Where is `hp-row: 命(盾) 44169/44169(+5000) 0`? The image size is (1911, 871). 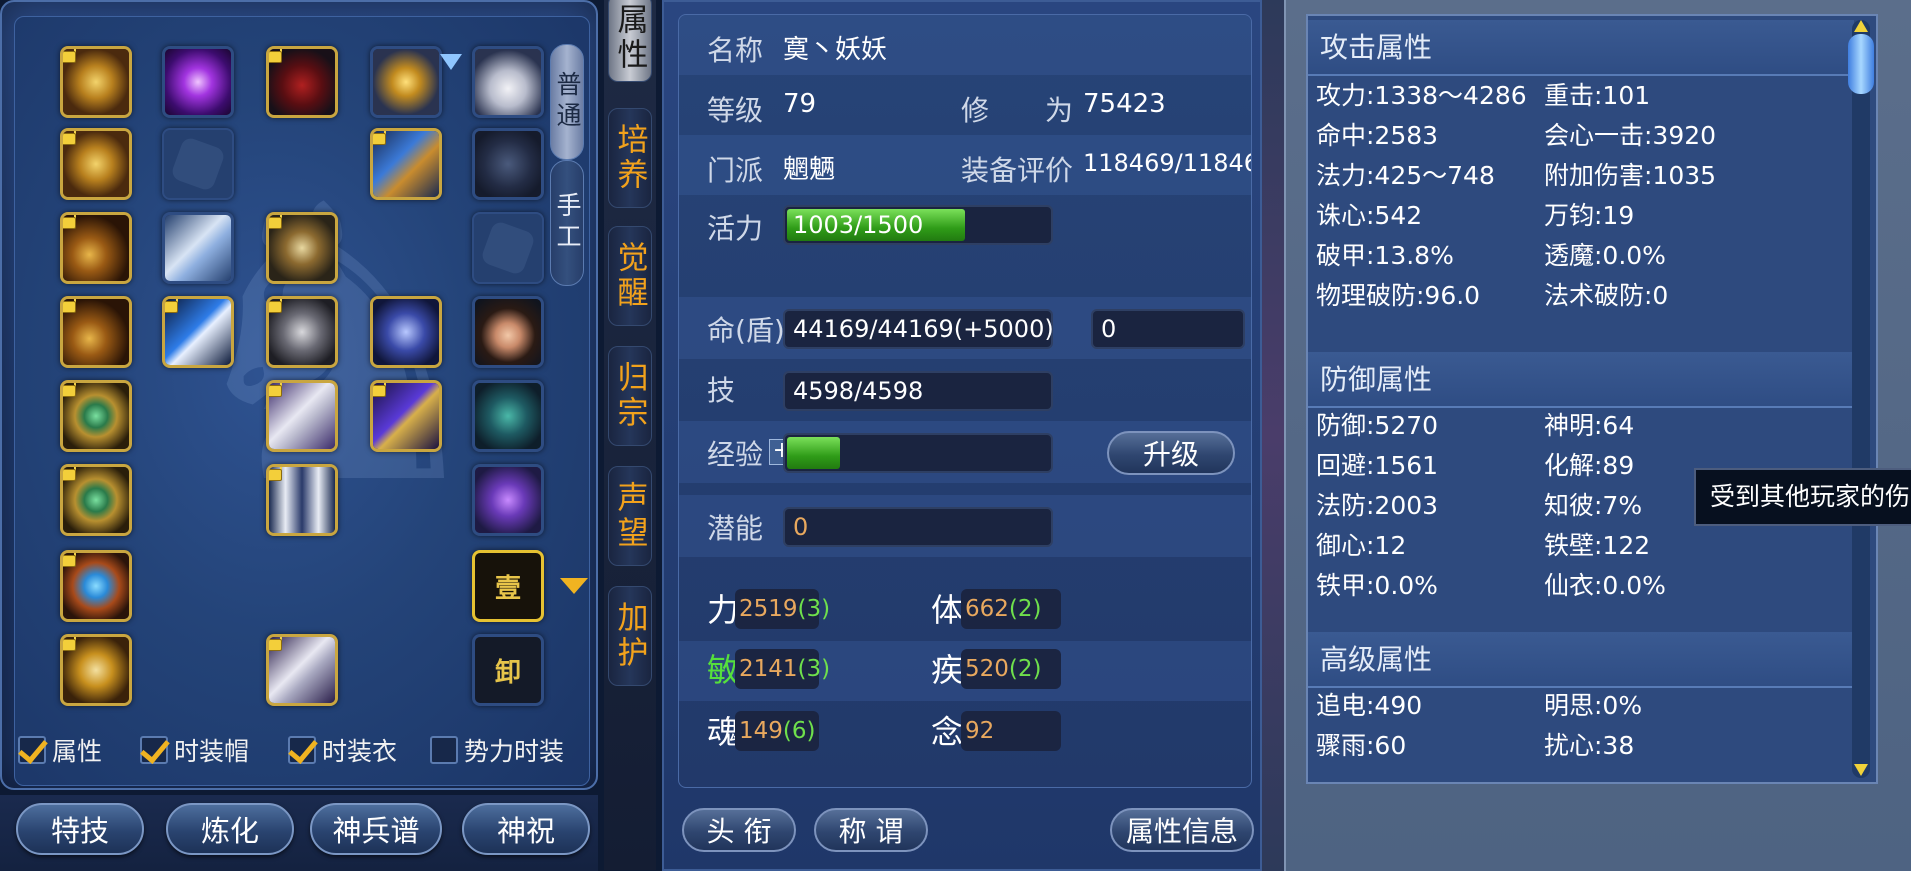 hp-row: 命(盾) 44169/44169(+5000) 0 is located at coordinates (965, 328).